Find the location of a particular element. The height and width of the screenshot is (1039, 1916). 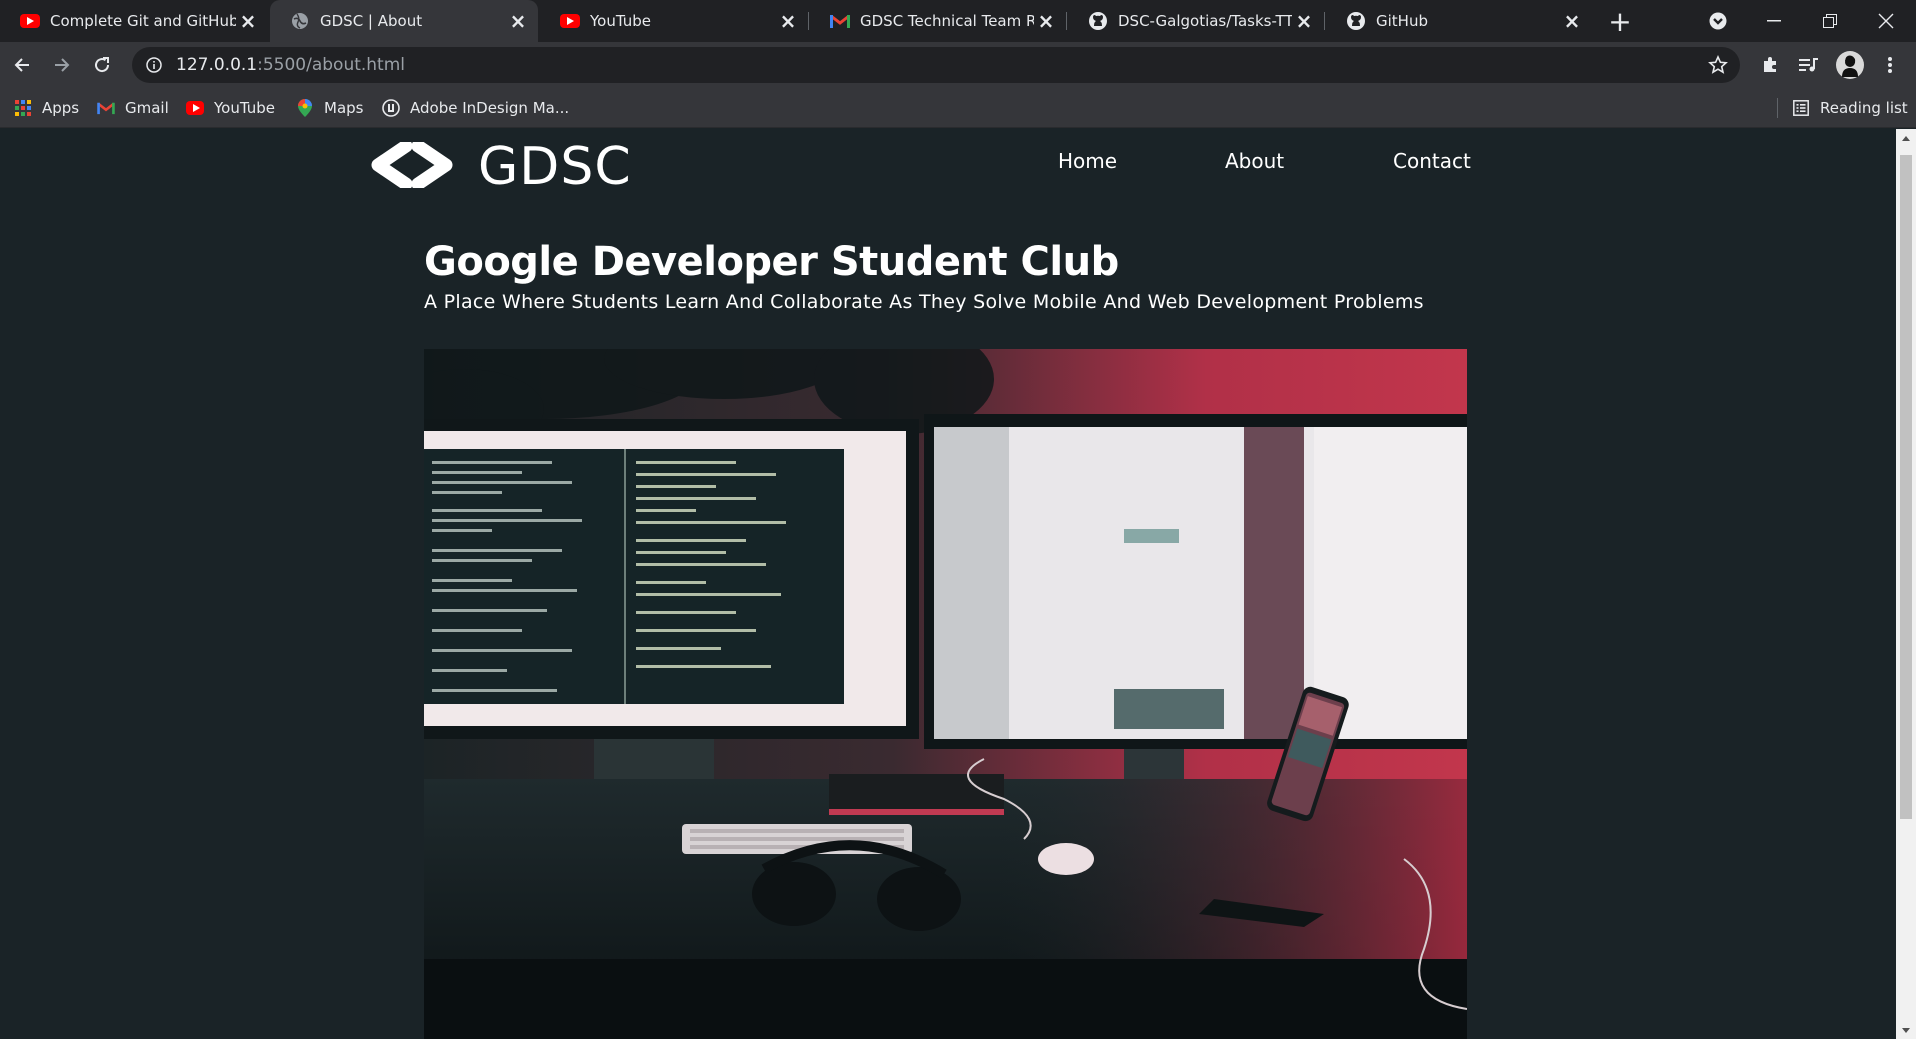

url-path: :5500/about.html is located at coordinates (331, 65).